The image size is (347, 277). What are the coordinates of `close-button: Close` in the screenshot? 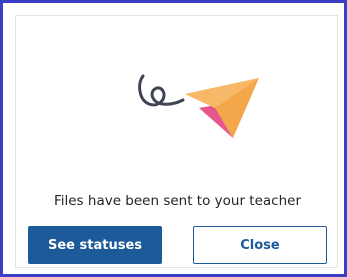 It's located at (260, 245).